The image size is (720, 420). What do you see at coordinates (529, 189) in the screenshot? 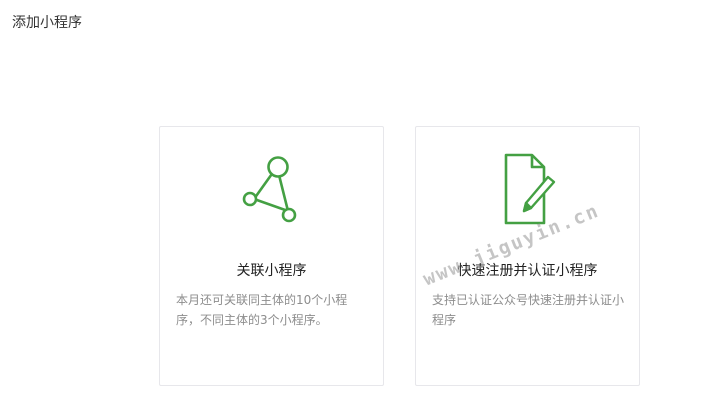
I see `document-edit-icon` at bounding box center [529, 189].